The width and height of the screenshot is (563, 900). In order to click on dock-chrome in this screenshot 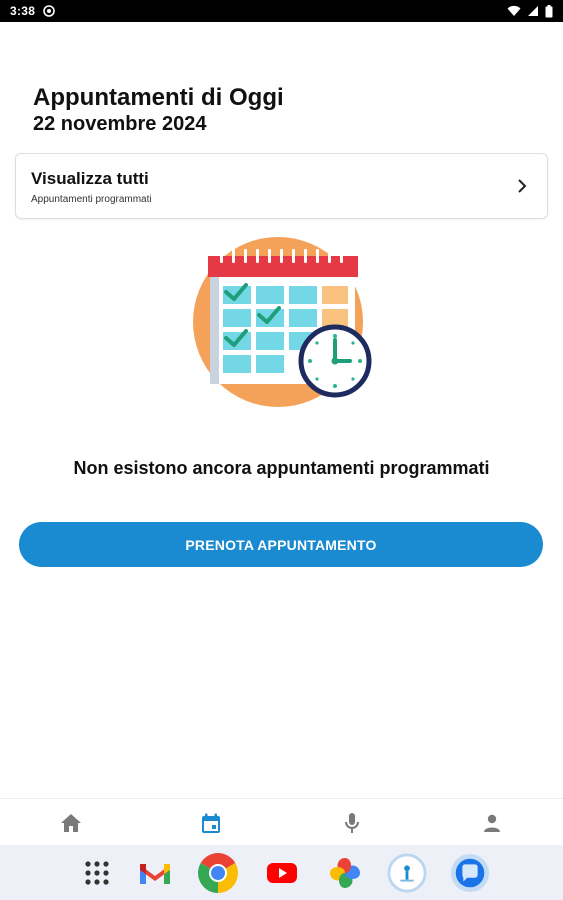, I will do `click(218, 873)`.